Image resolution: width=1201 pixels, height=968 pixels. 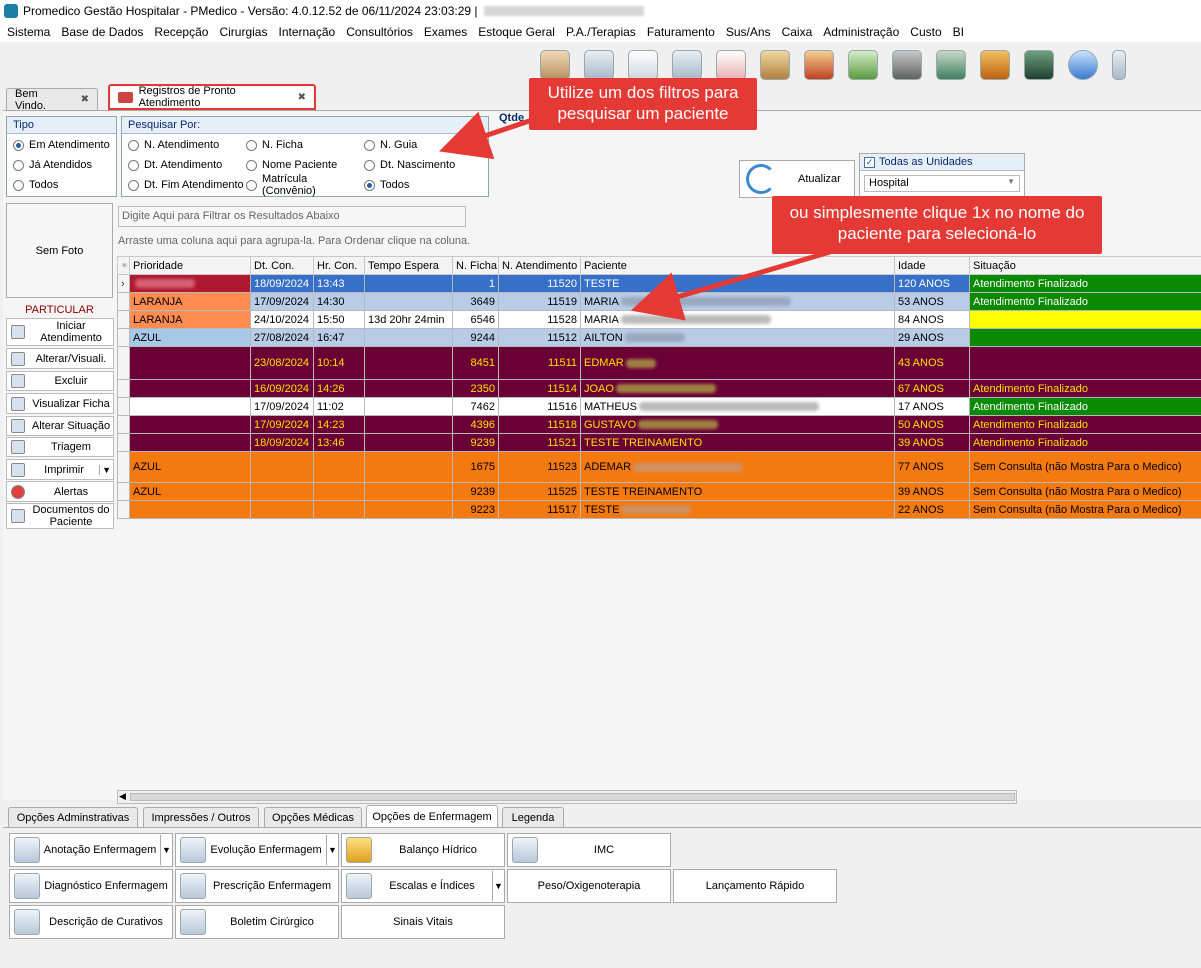 What do you see at coordinates (819, 65) in the screenshot?
I see `dollar-up-icon` at bounding box center [819, 65].